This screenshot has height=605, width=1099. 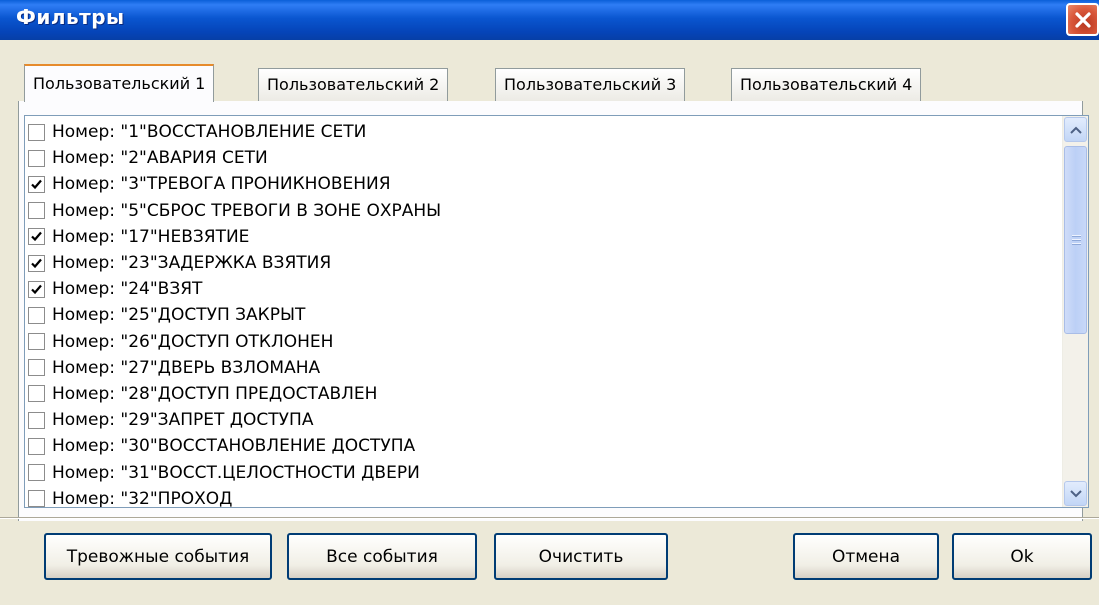 I want to click on event-name: ВОССТАНОВЛЕНИЕ СЕТИ, so click(x=256, y=132).